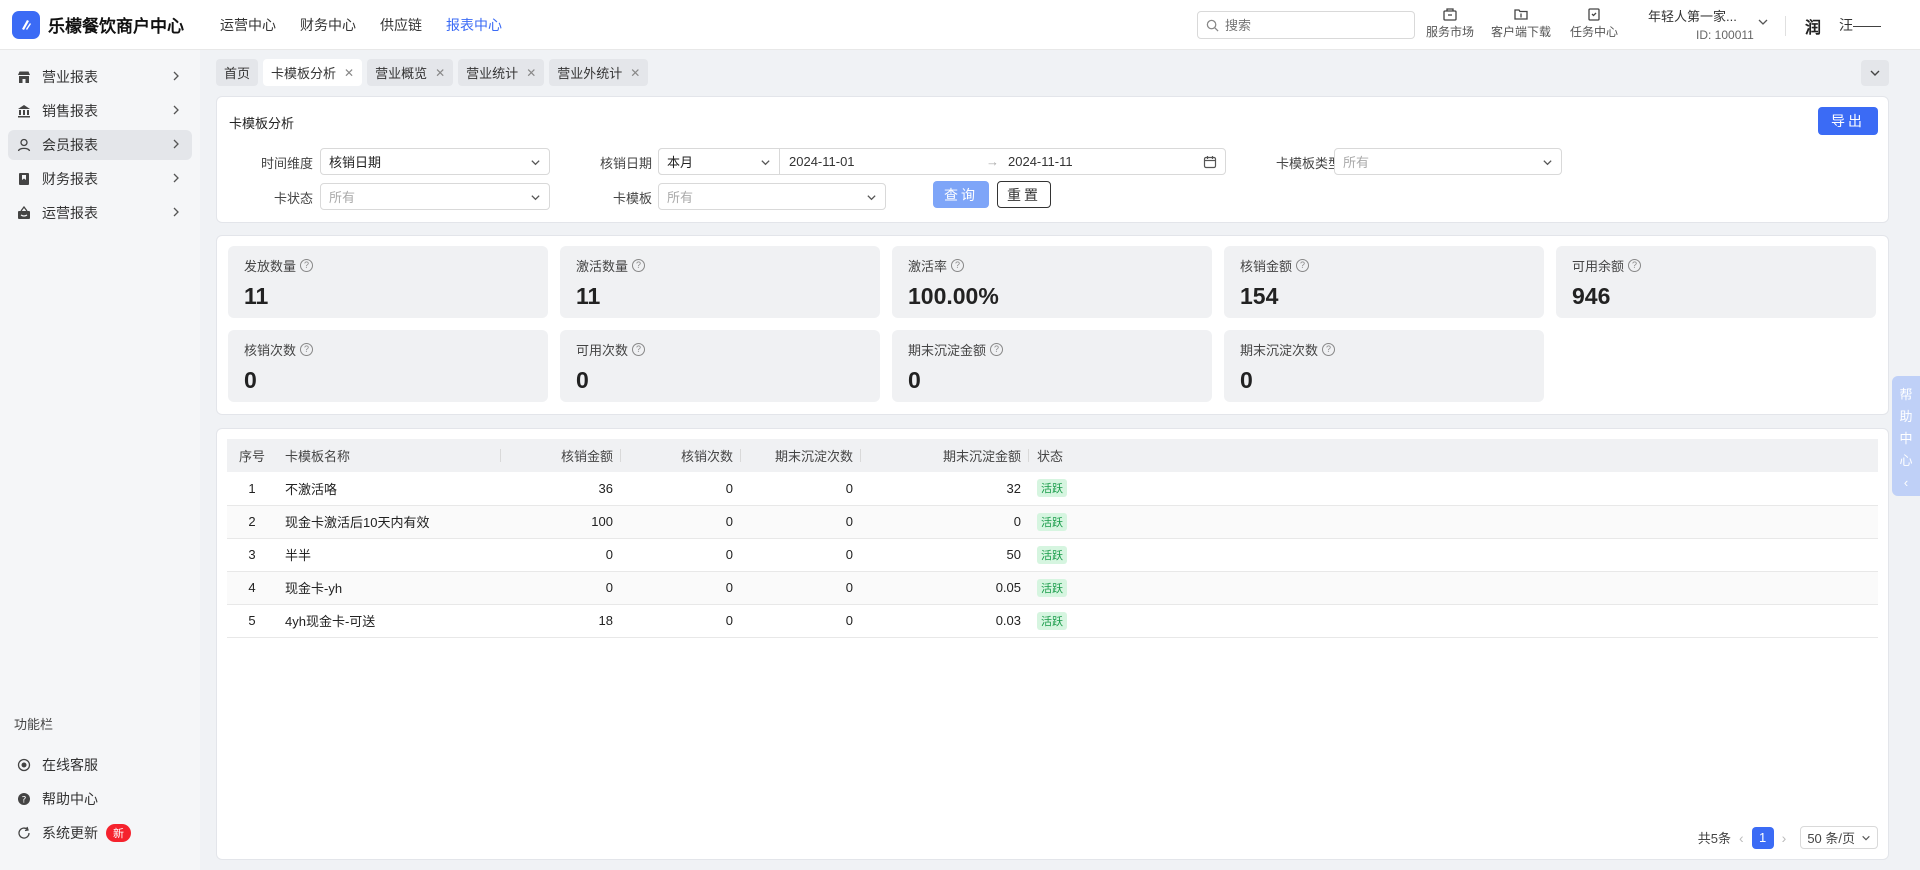 The height and width of the screenshot is (870, 1920). Describe the element at coordinates (1875, 73) in the screenshot. I see `tabs-dropdown-button` at that location.